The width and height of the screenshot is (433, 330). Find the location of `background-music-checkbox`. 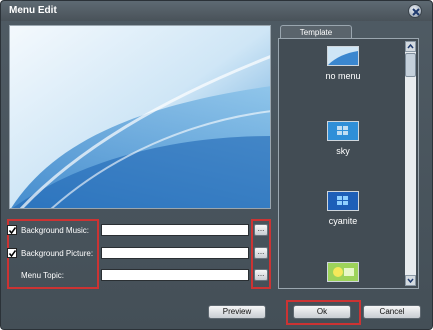

background-music-checkbox is located at coordinates (12, 230).